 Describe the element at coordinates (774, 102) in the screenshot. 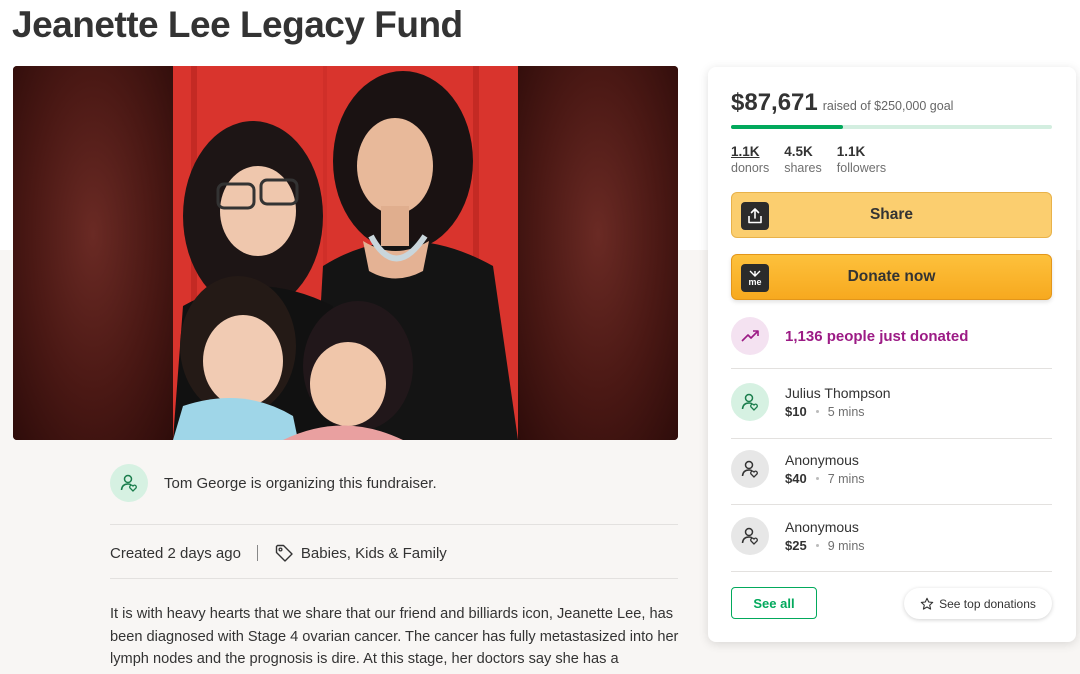

I see `raised-amount: $87,671` at that location.